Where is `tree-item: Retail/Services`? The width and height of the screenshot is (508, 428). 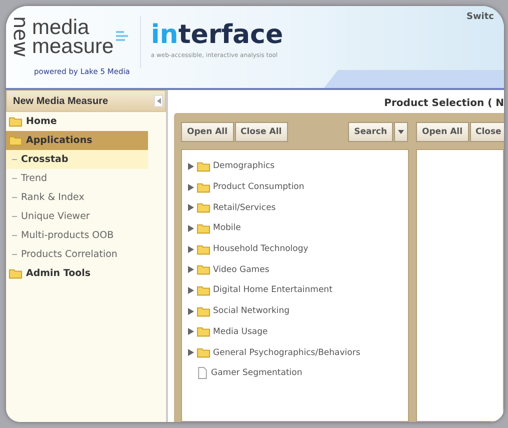 tree-item: Retail/Services is located at coordinates (298, 207).